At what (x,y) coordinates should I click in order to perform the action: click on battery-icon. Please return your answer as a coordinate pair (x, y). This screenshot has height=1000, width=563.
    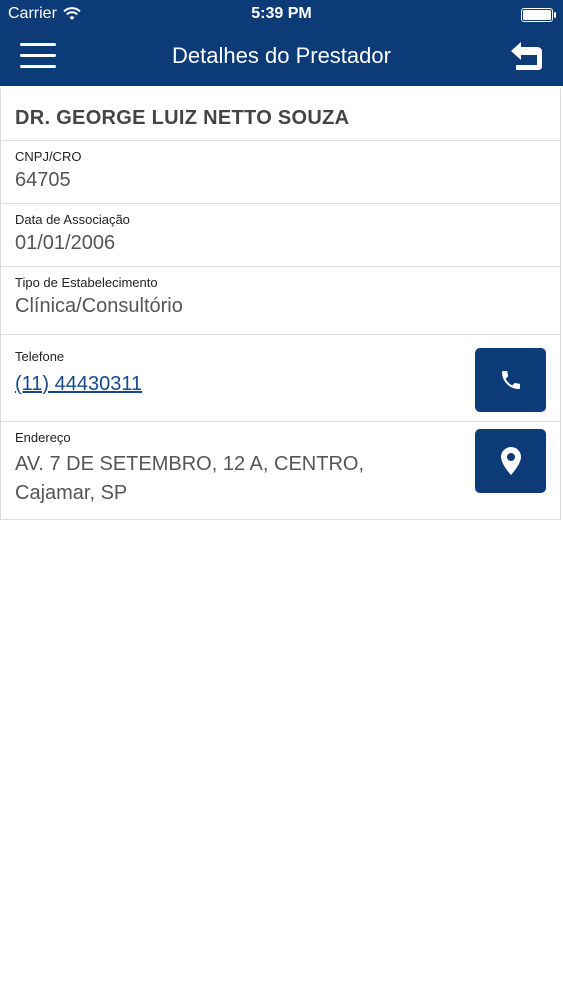
    Looking at the image, I should click on (538, 15).